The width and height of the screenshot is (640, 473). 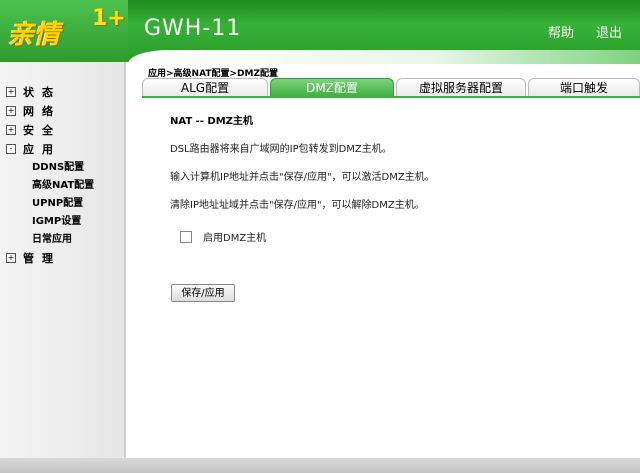 What do you see at coordinates (332, 87) in the screenshot?
I see `tab-dmz: DMZ配置` at bounding box center [332, 87].